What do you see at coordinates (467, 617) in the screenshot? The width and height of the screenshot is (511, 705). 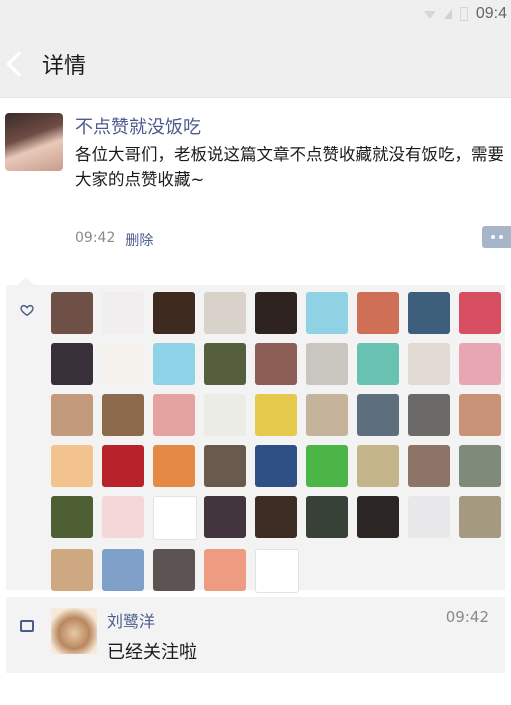 I see `comment-time: 09:42` at bounding box center [467, 617].